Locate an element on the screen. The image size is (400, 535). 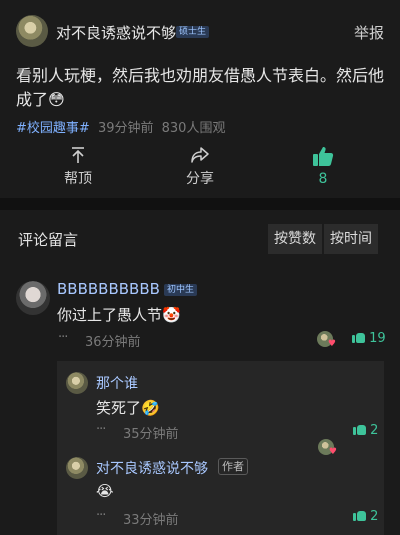
sort-by-likes-button: 按赞数 is located at coordinates (295, 239).